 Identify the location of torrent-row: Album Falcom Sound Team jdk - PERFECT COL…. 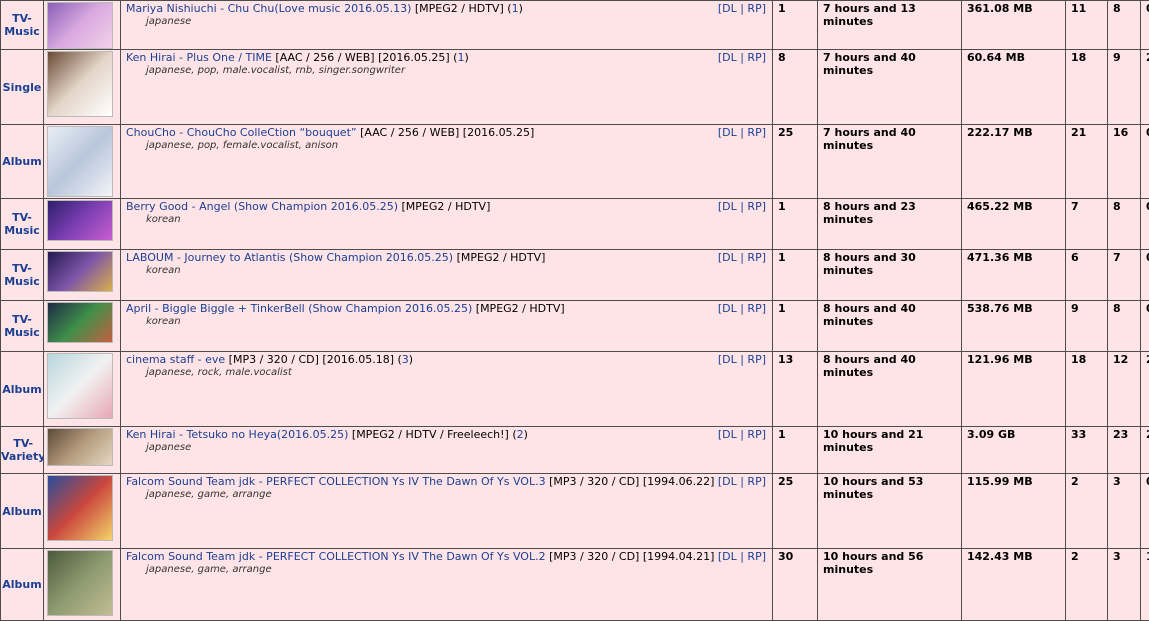
(575, 585).